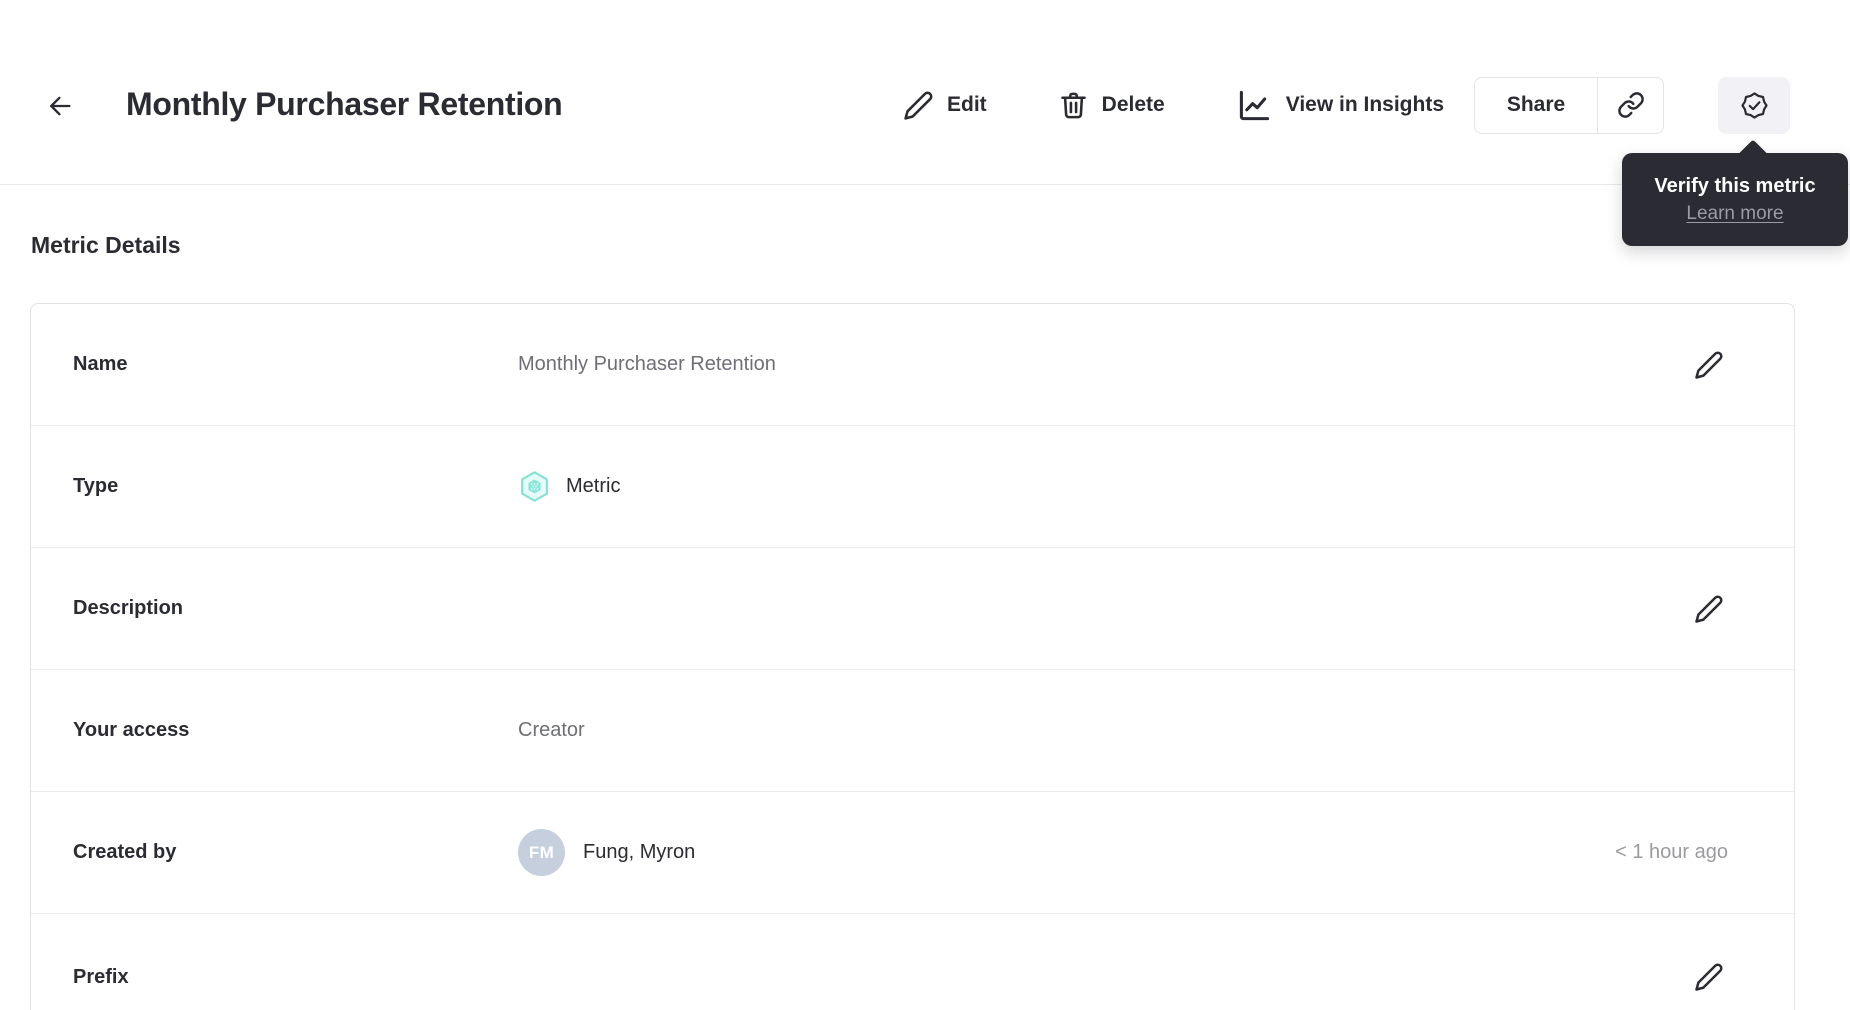  I want to click on section-title: Metric Details, so click(106, 245).